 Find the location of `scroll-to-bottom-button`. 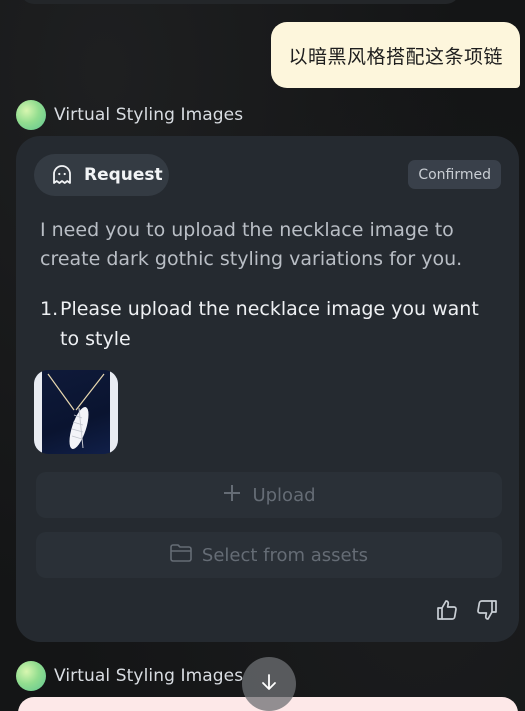

scroll-to-bottom-button is located at coordinates (269, 684).